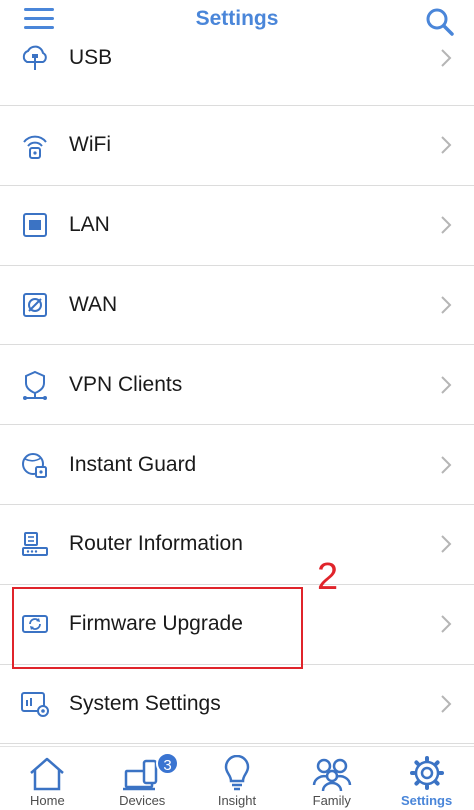 This screenshot has width=474, height=810. Describe the element at coordinates (35, 385) in the screenshot. I see `vpn-shield-icon` at that location.